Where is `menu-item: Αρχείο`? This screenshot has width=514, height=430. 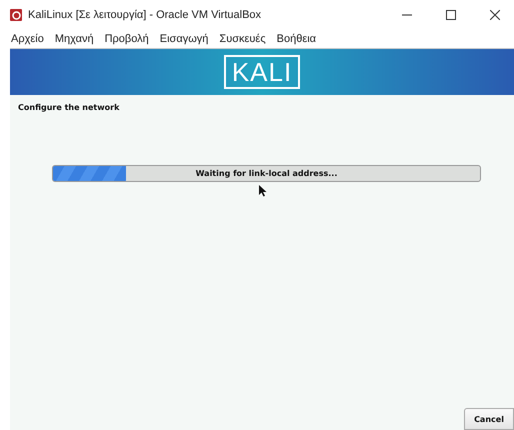
menu-item: Αρχείο is located at coordinates (27, 39).